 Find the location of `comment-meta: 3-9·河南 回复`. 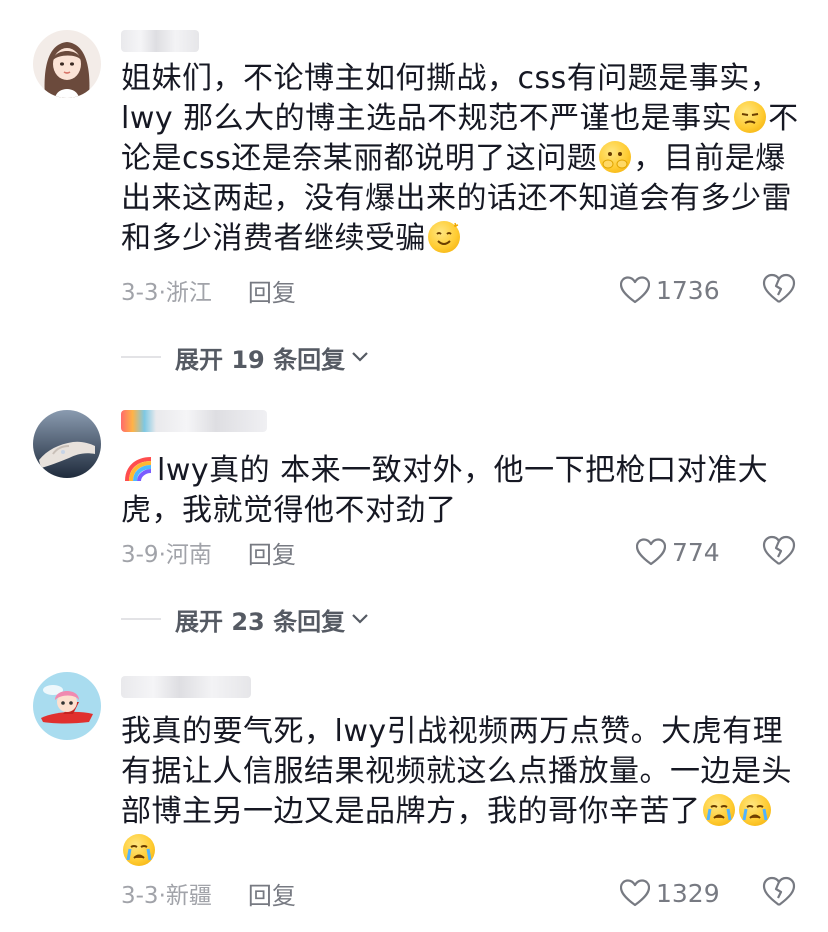

comment-meta: 3-9·河南 回复 is located at coordinates (208, 552).